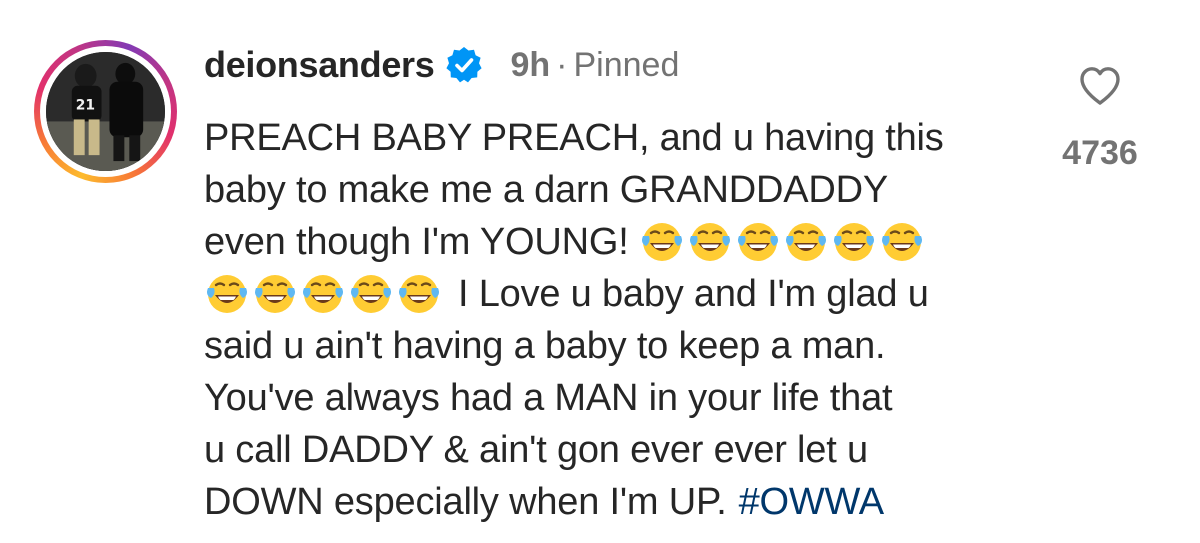 This screenshot has width=1200, height=543. I want to click on avatar: 21, so click(105, 111).